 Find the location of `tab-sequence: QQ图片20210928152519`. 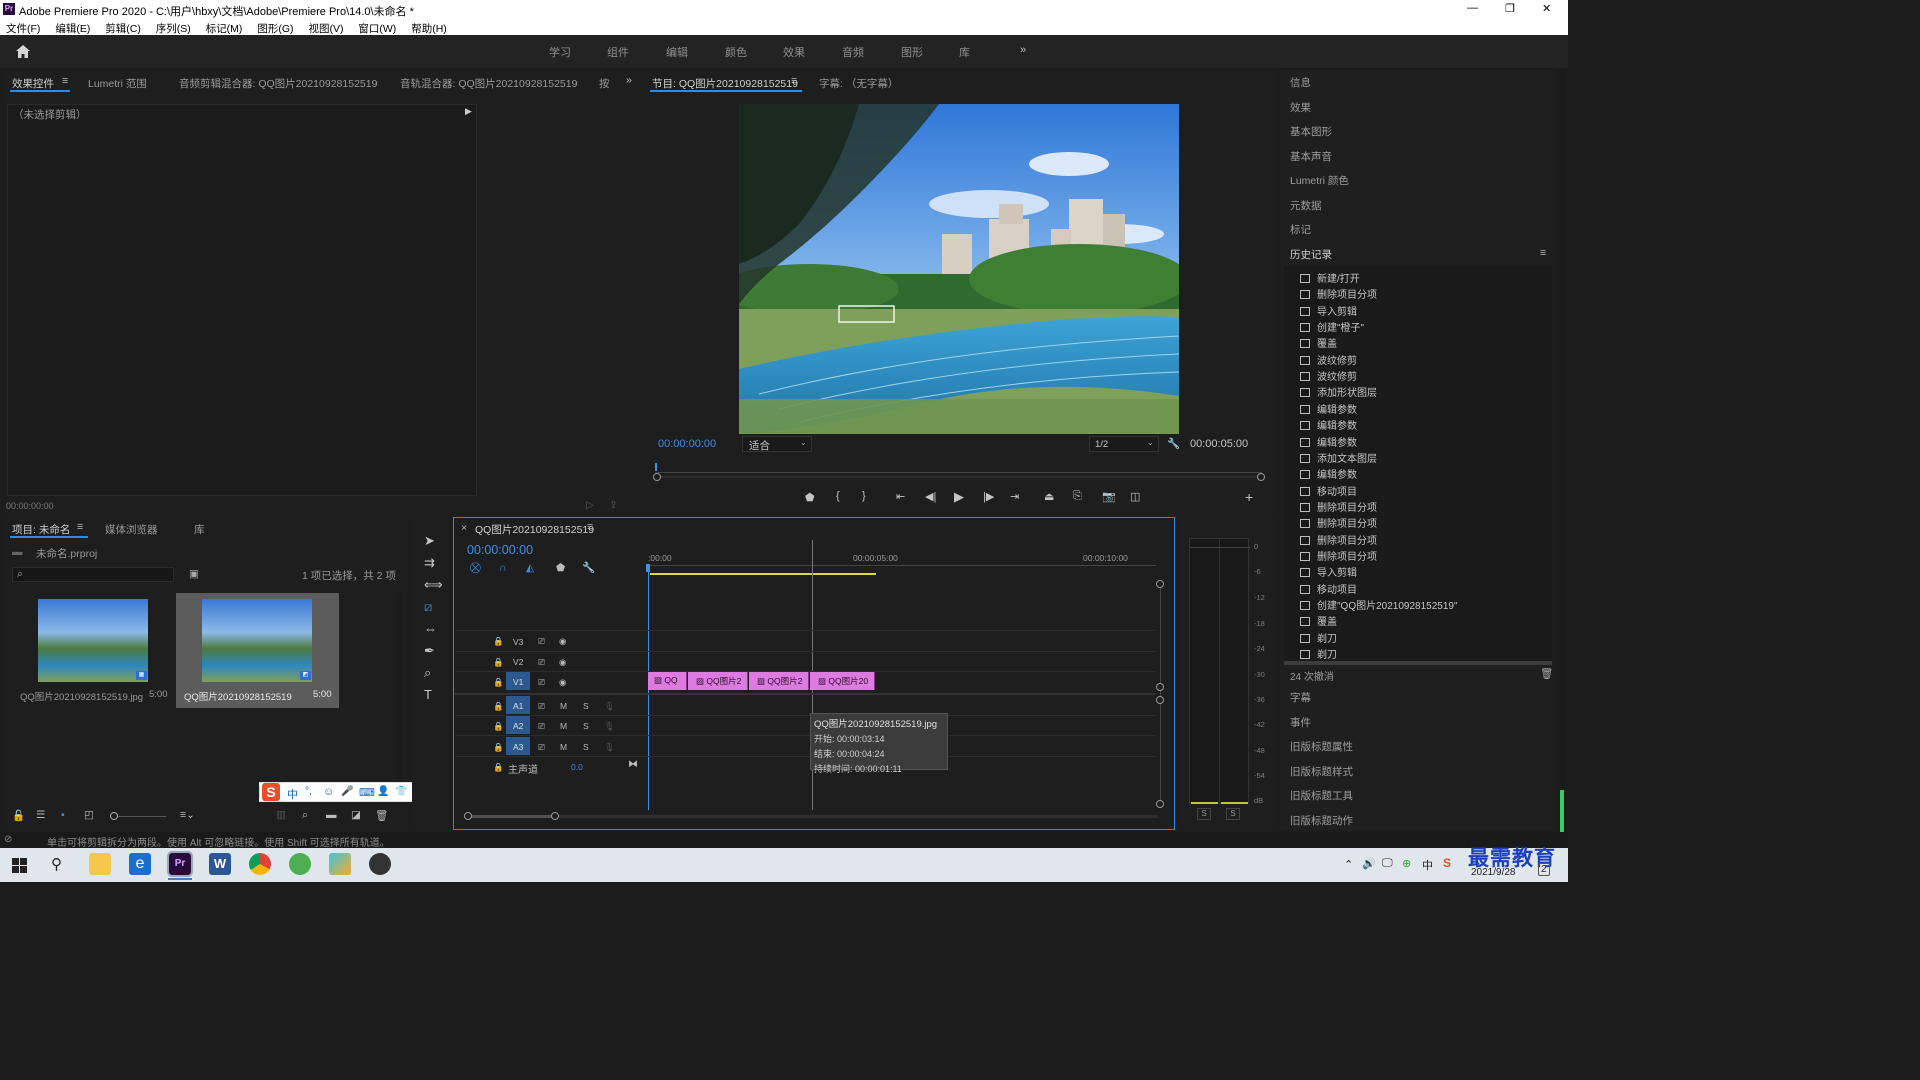

tab-sequence: QQ图片20210928152519 is located at coordinates (534, 529).